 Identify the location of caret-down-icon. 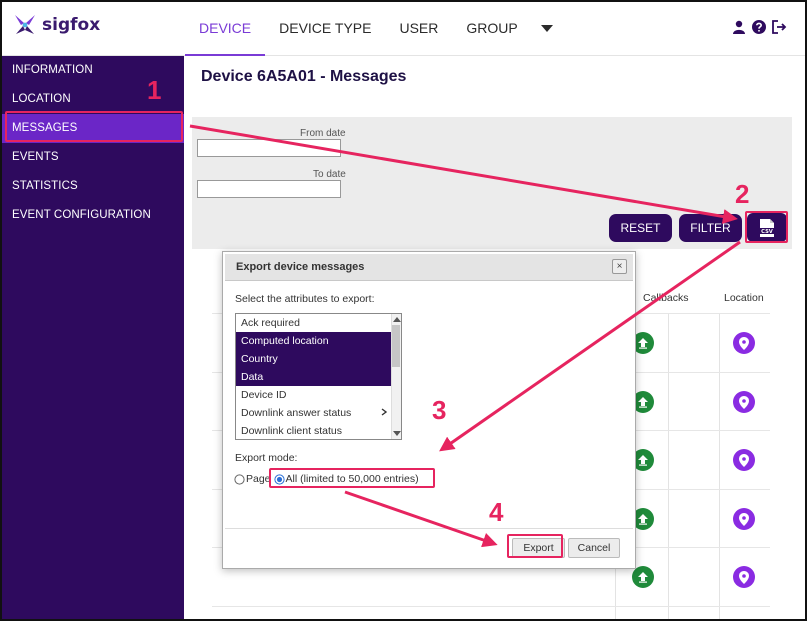
(546, 28).